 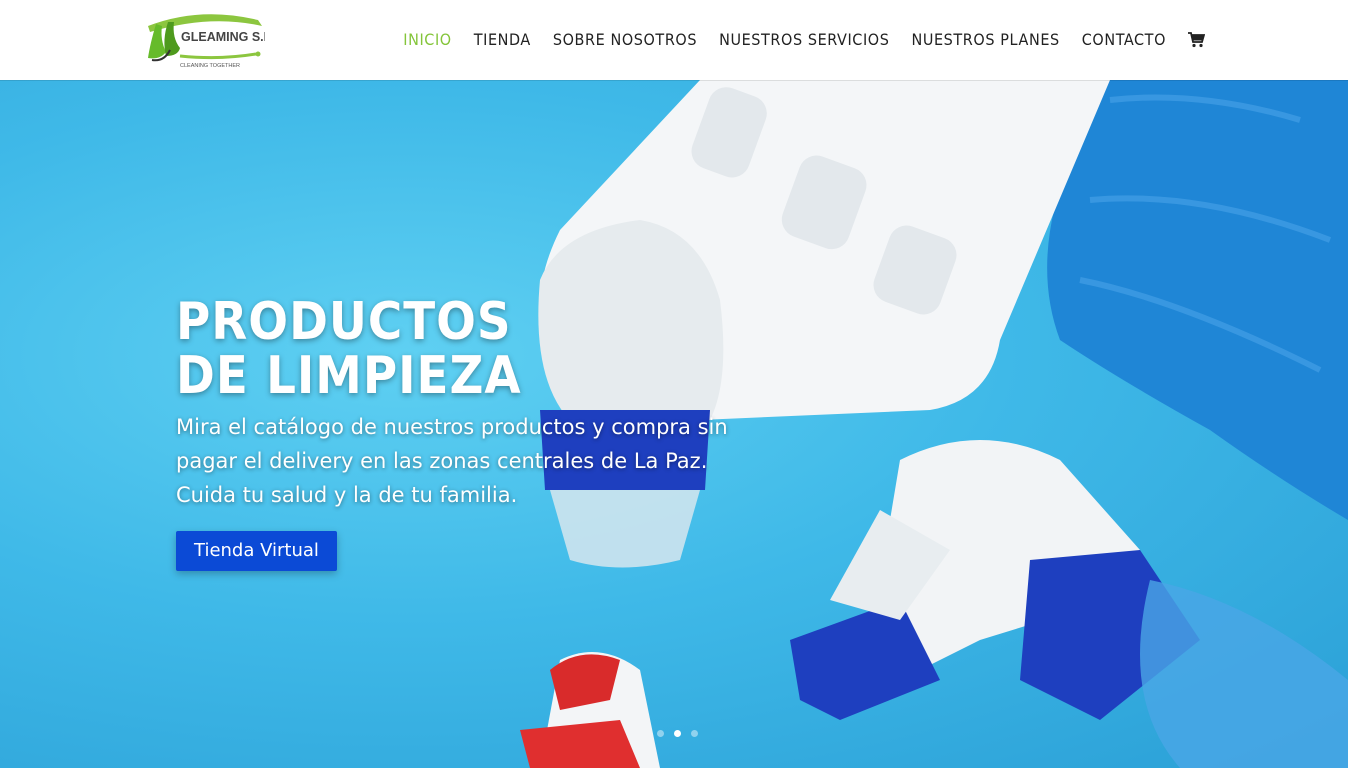 What do you see at coordinates (625, 40) in the screenshot?
I see `nav-item-sobre-nosotros: SOBRE NOSOTROS` at bounding box center [625, 40].